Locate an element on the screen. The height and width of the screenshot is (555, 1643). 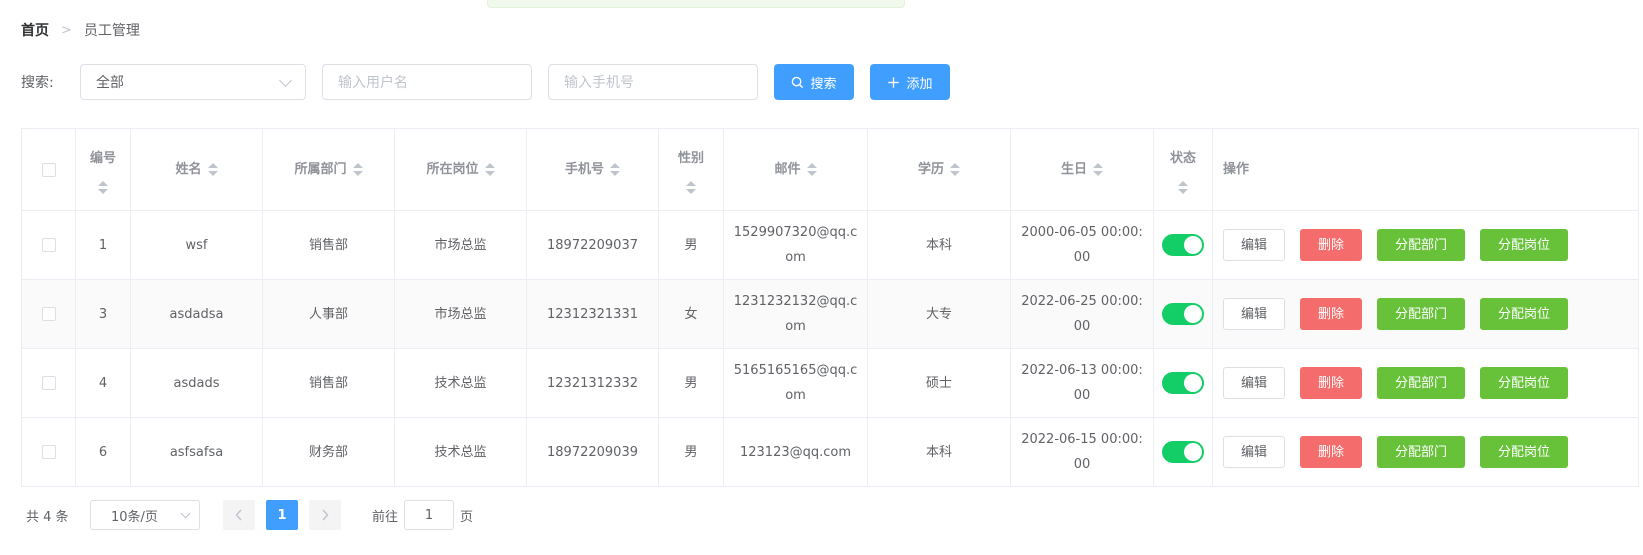
header-sex-label: 性别 is located at coordinates (690, 158).